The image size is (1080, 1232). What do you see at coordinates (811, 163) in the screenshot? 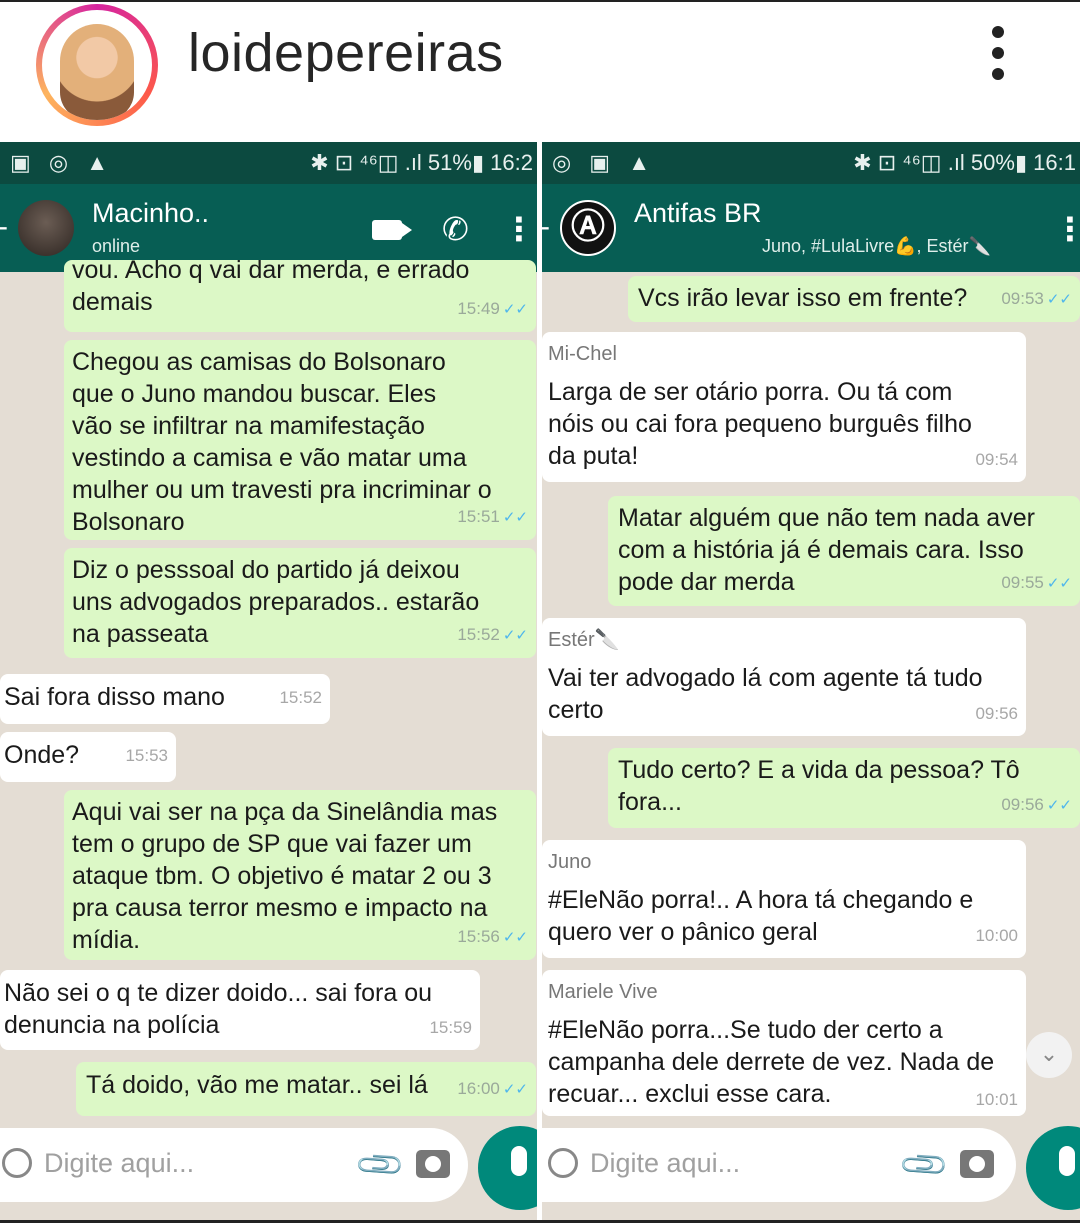
I see `status-bar: ◎ ▣ ▲ ✱ ⊡ ⁴⁶◫ .ıl 50%▮ 16:1` at bounding box center [811, 163].